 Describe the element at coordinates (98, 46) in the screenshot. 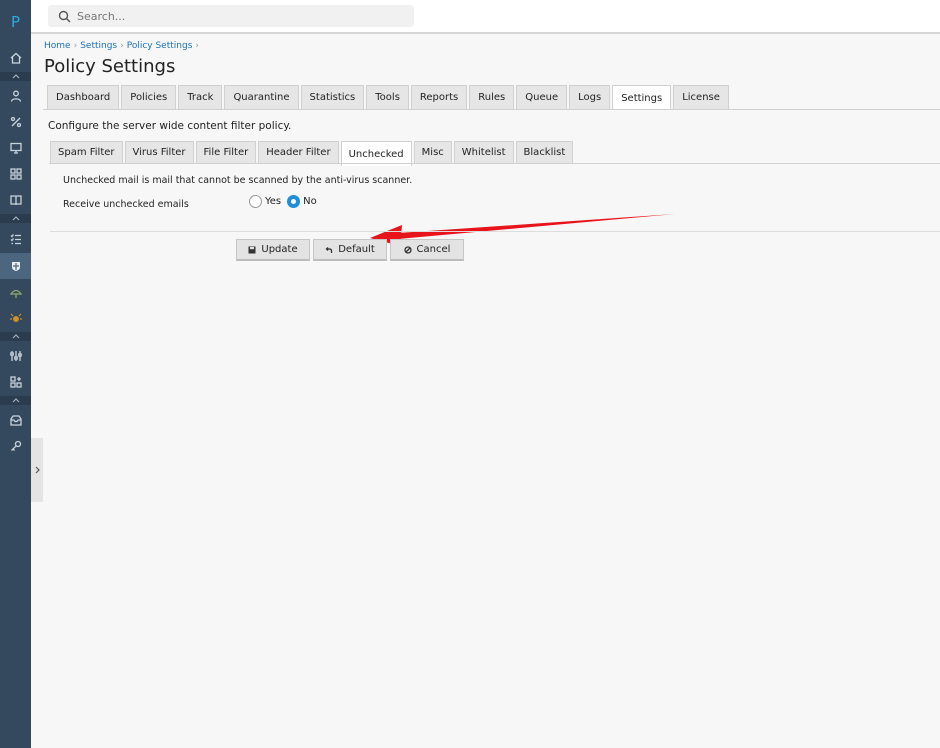

I see `breadcrumb-settings: Settings` at that location.